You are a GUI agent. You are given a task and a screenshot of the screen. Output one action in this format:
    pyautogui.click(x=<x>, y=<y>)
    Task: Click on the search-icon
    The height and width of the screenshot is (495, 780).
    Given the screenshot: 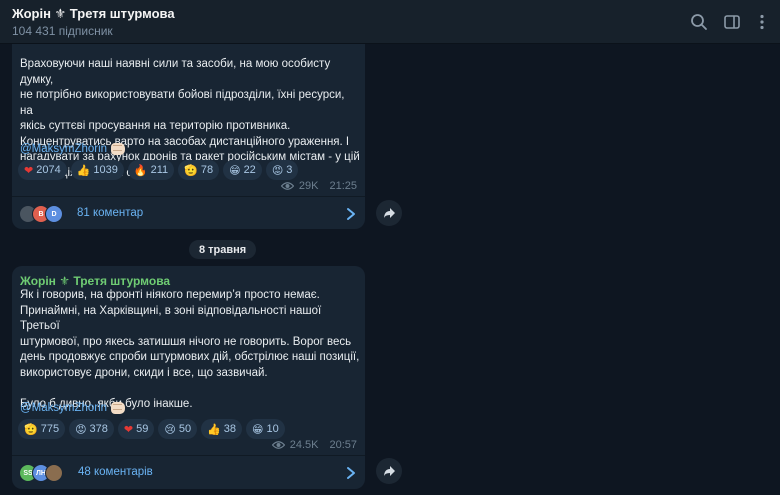 What is the action you would take?
    pyautogui.click(x=699, y=22)
    